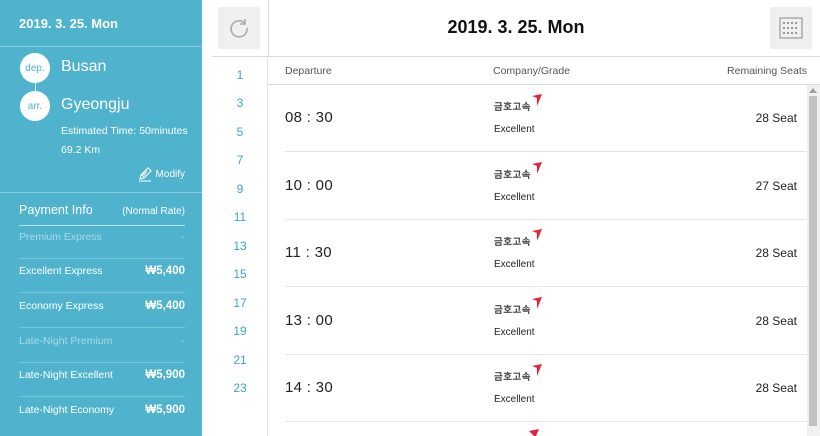  Describe the element at coordinates (61, 271) in the screenshot. I see `fare-name: Excellent Express` at that location.